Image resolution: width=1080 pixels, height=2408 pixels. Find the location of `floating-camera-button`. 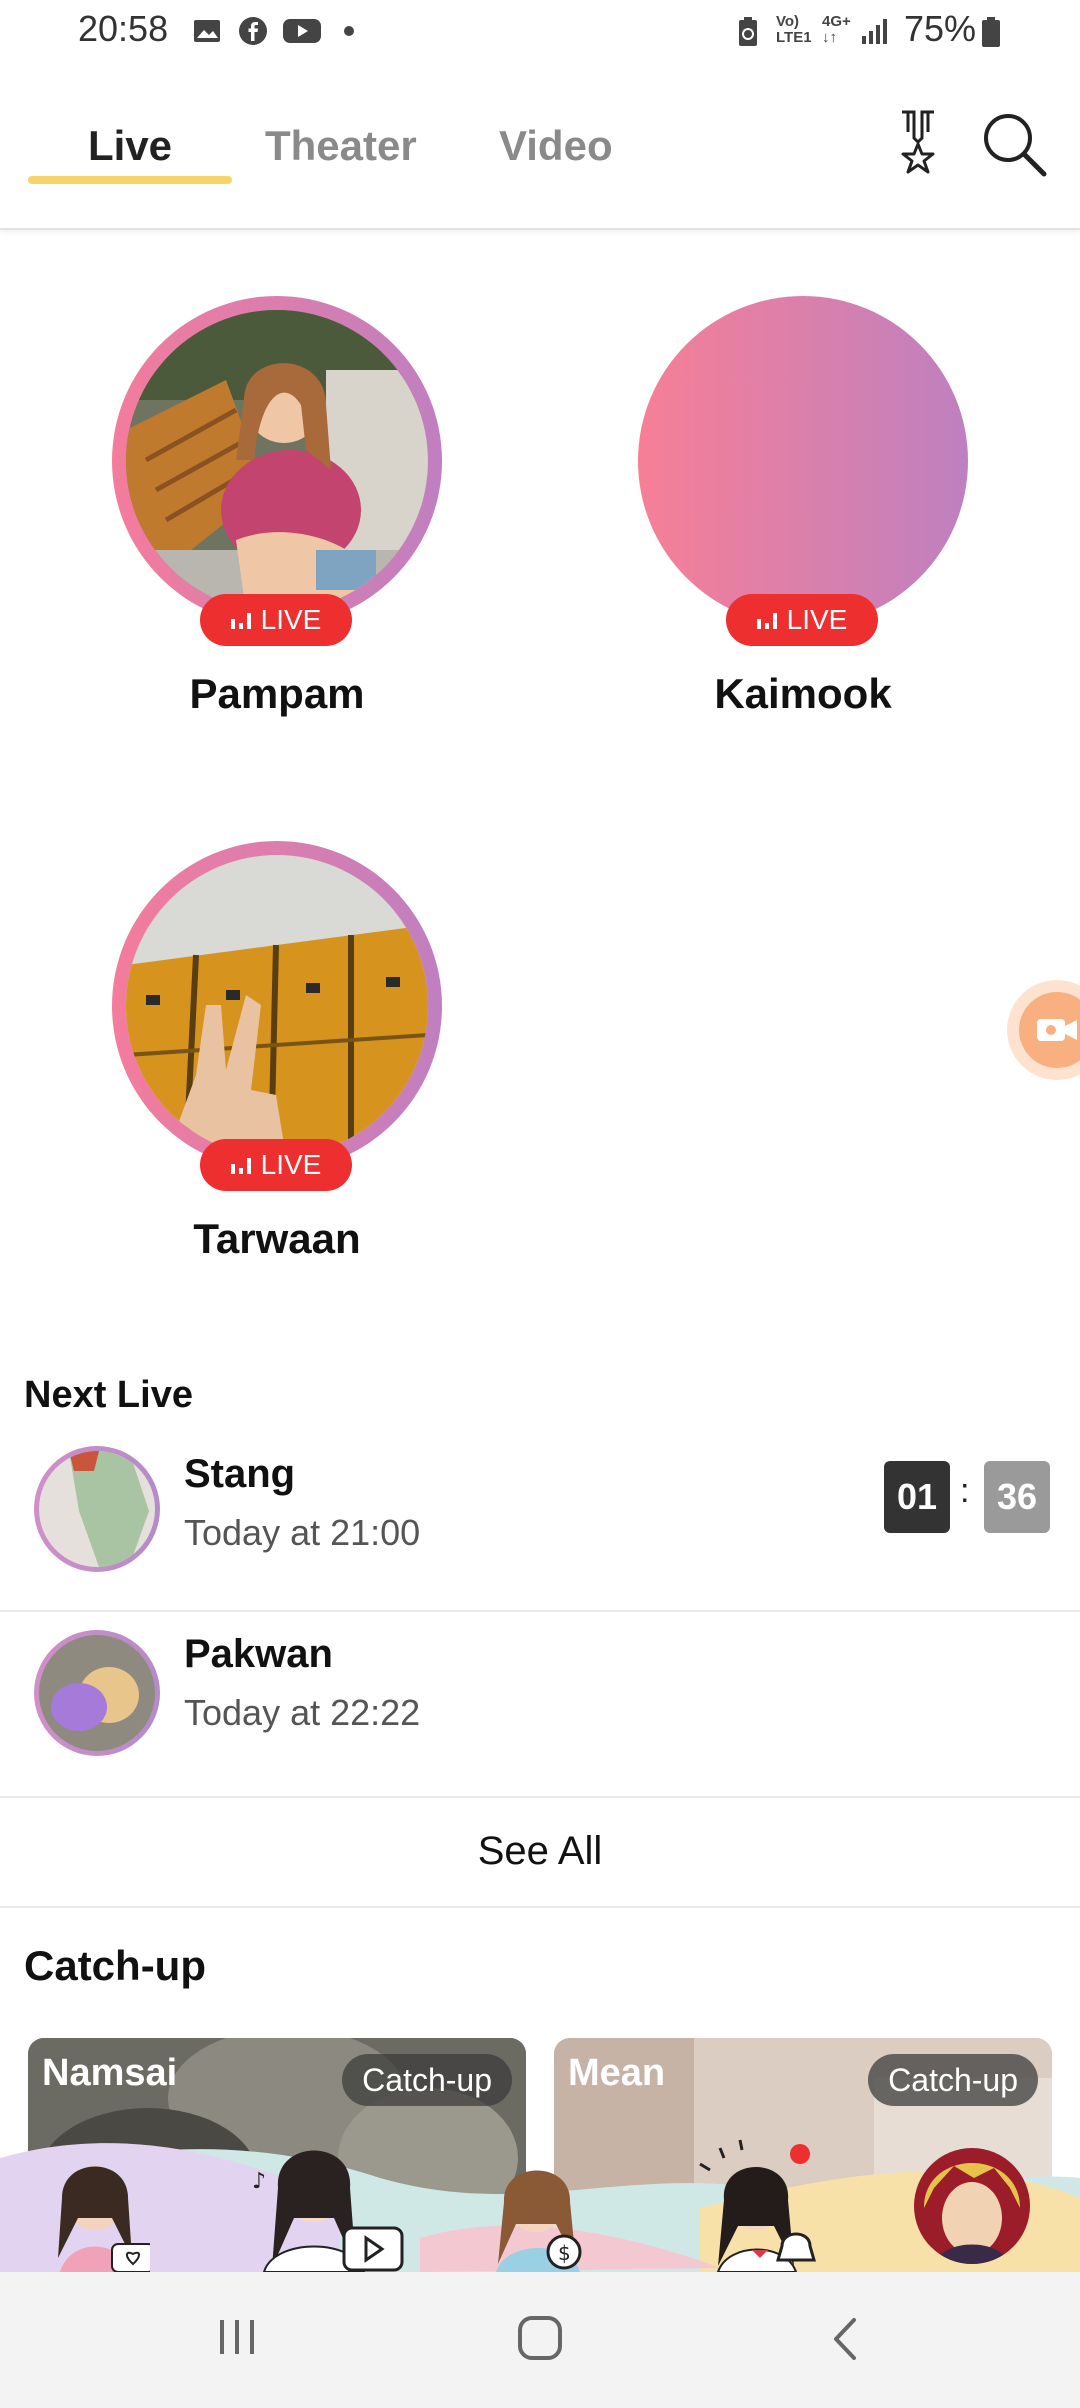

floating-camera-button is located at coordinates (1043, 1030).